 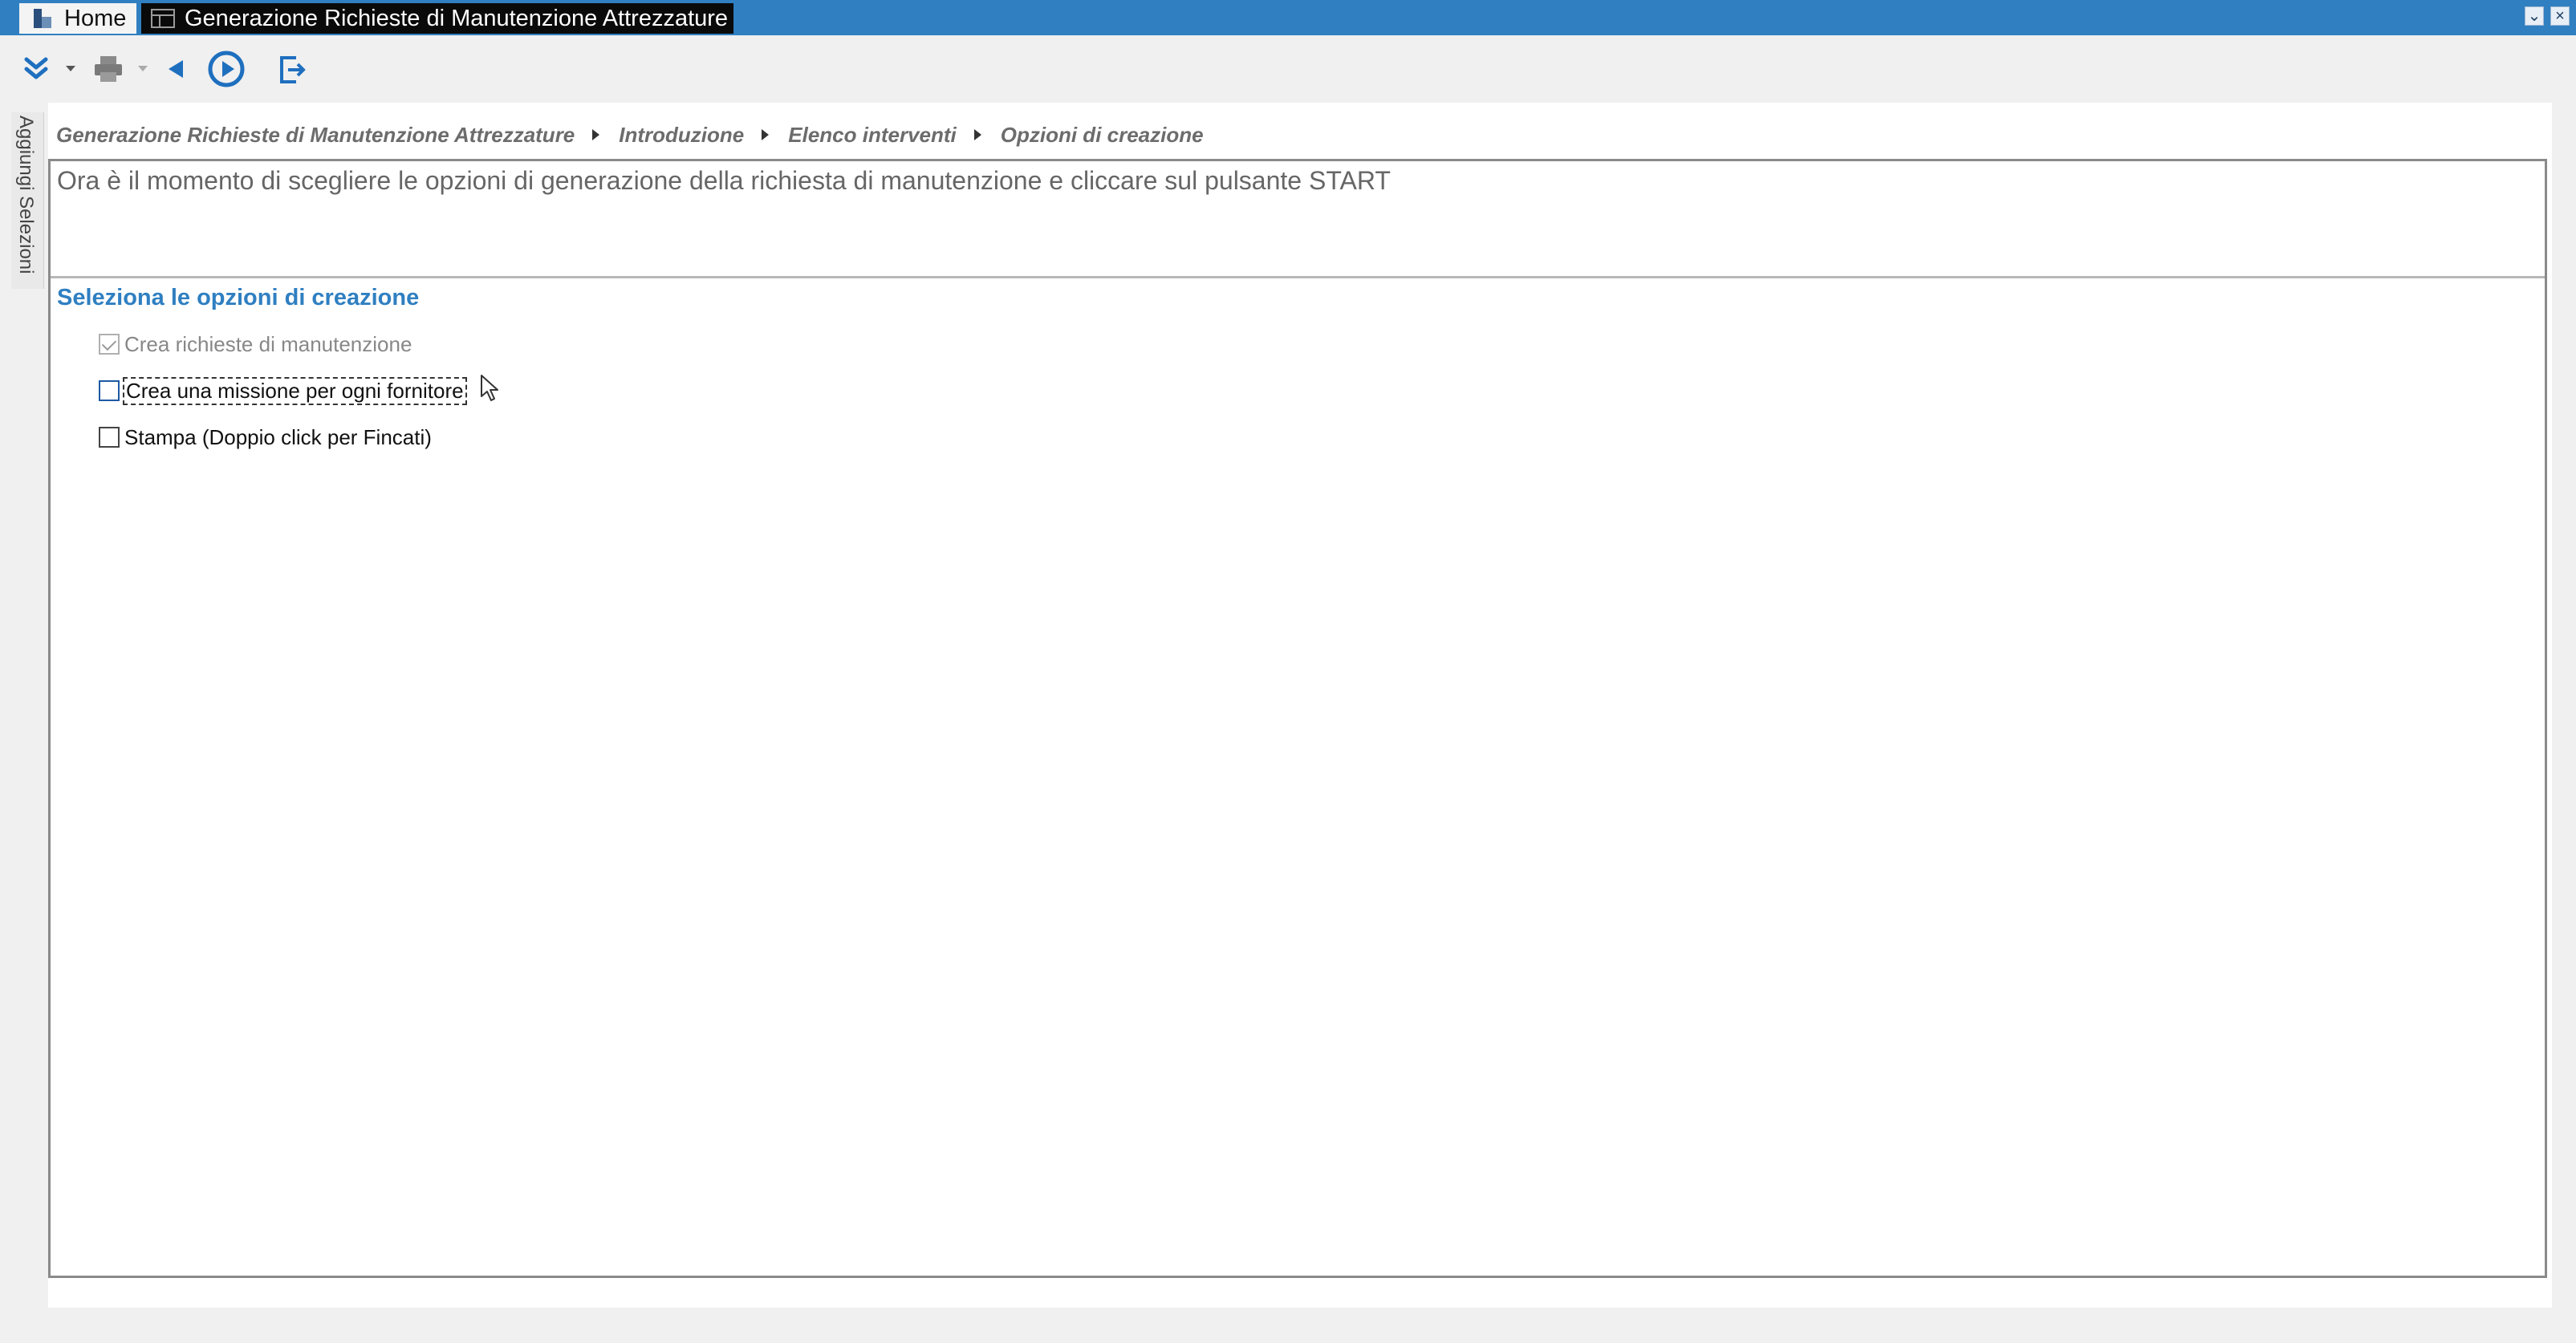 What do you see at coordinates (295, 390) in the screenshot?
I see `option-label: Crea una missione per ogni fornitore` at bounding box center [295, 390].